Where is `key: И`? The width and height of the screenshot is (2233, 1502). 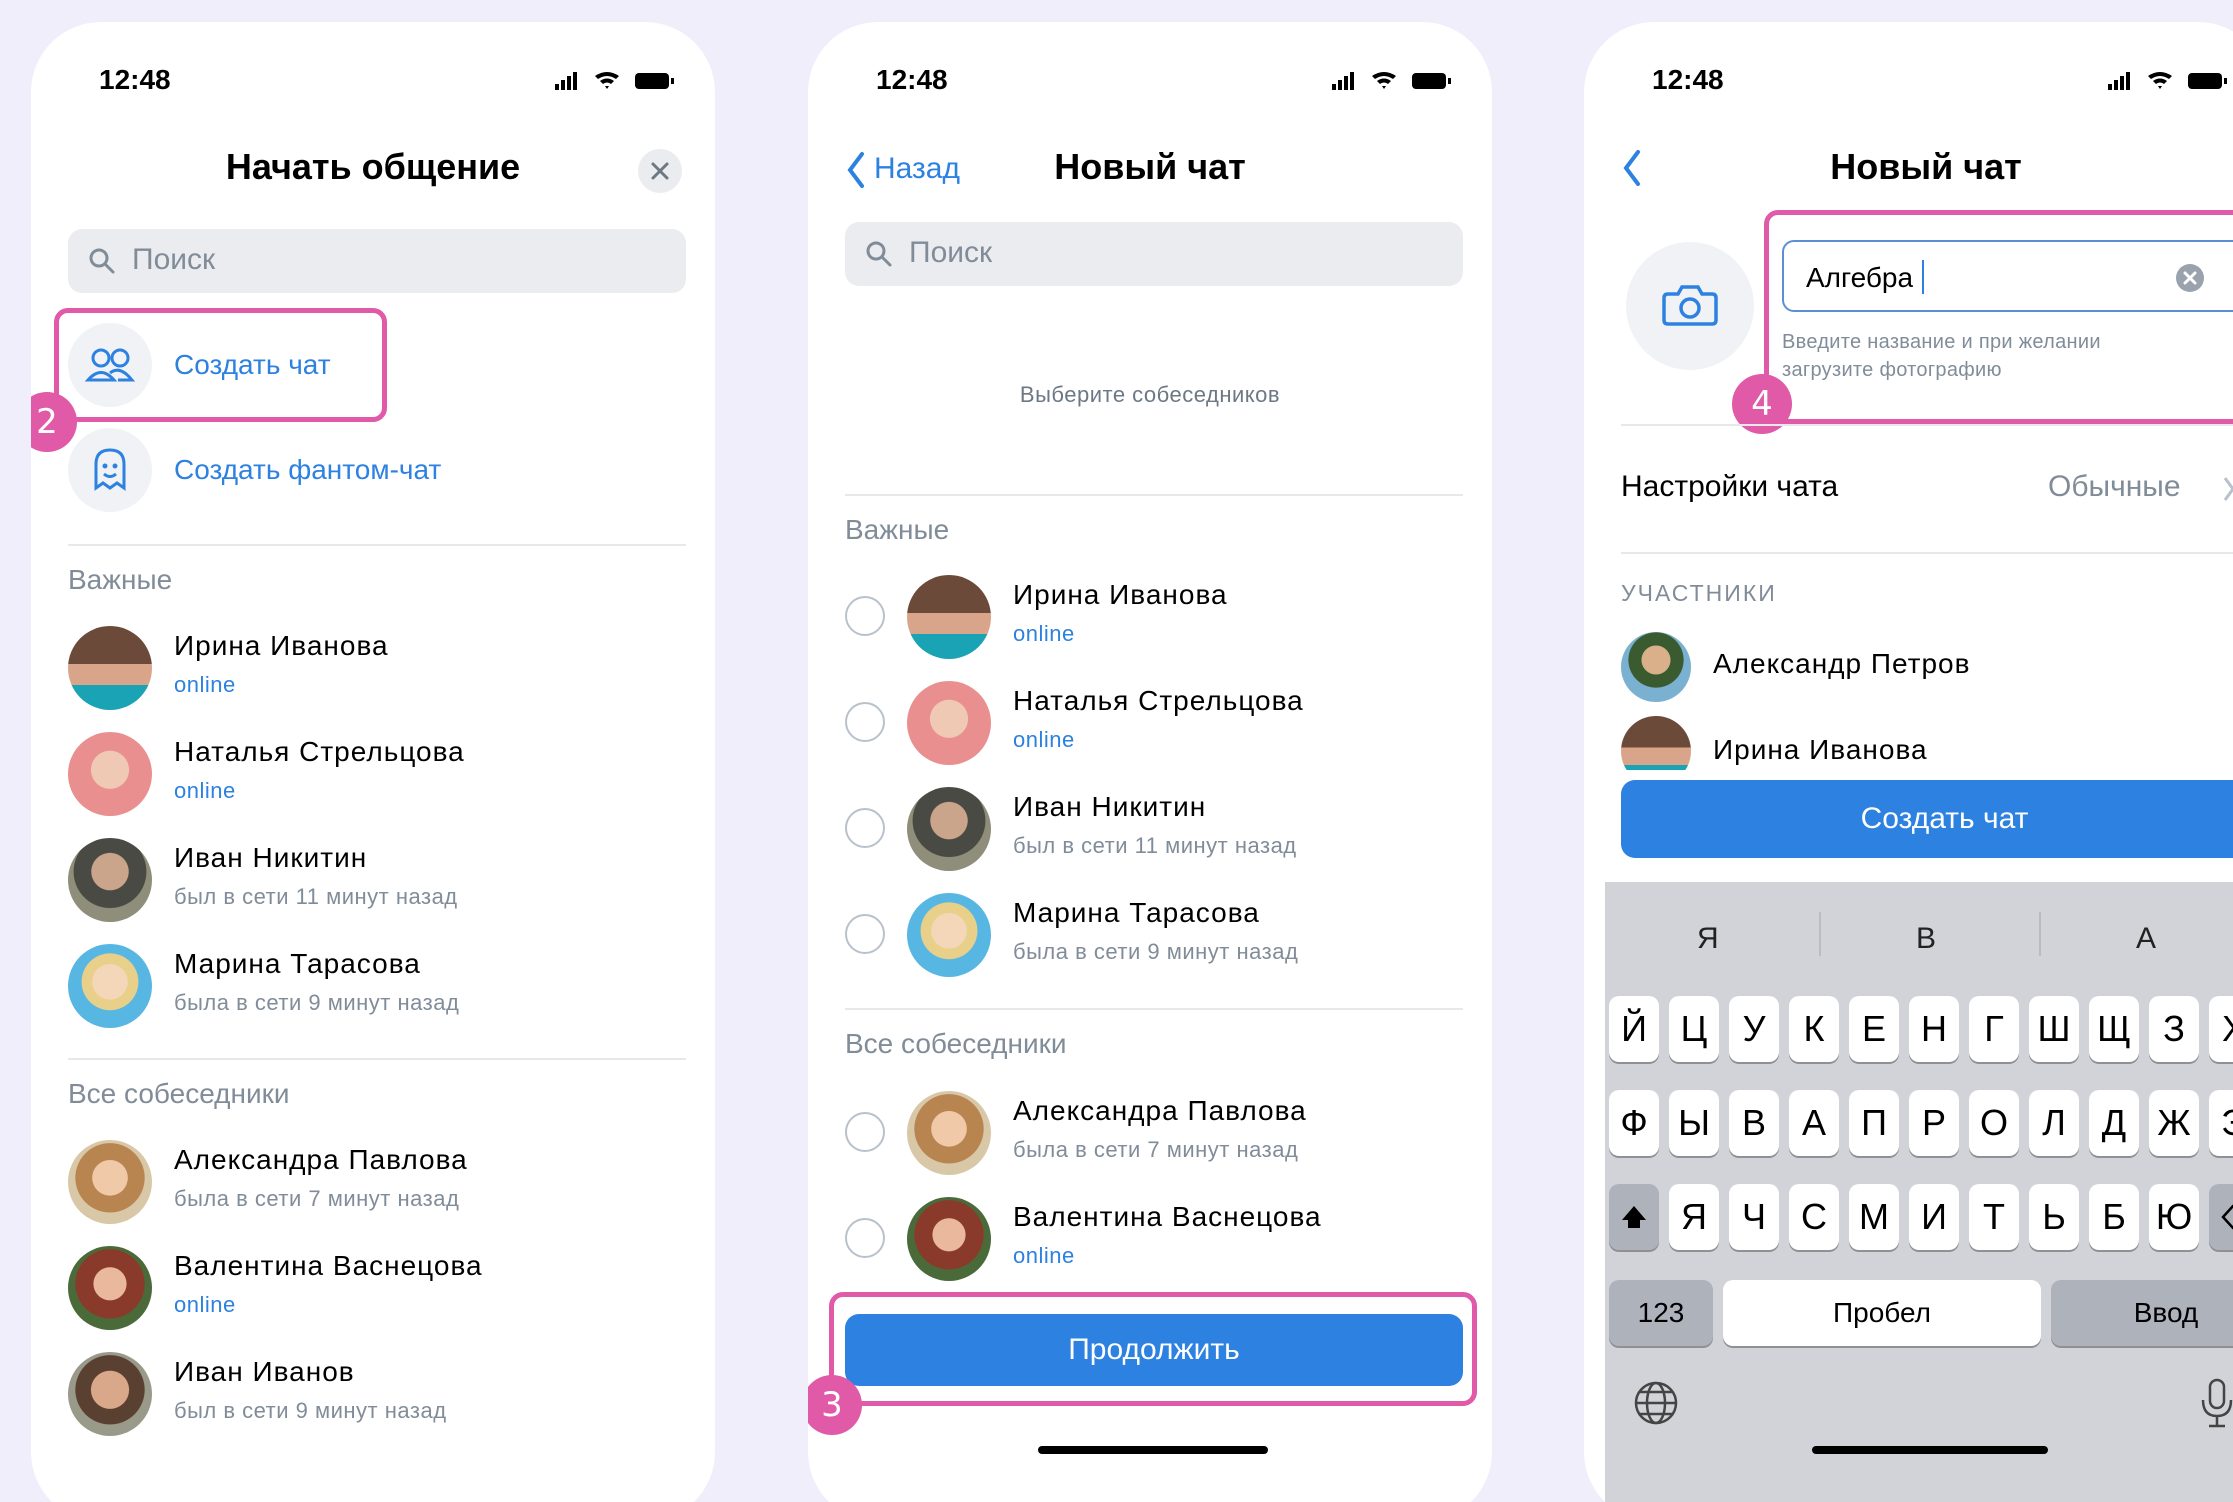
key: И is located at coordinates (1934, 1217).